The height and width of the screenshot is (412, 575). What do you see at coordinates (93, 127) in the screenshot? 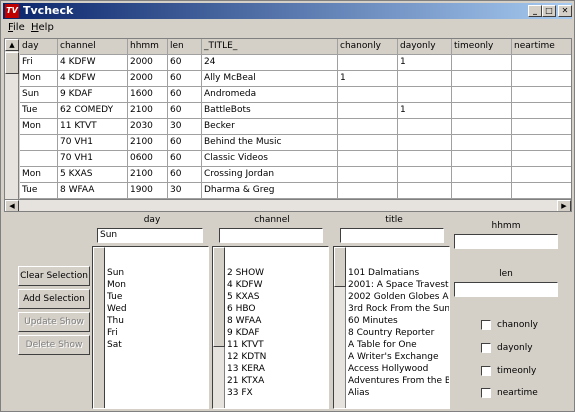
I see `grid-cell: 11 KTVT` at bounding box center [93, 127].